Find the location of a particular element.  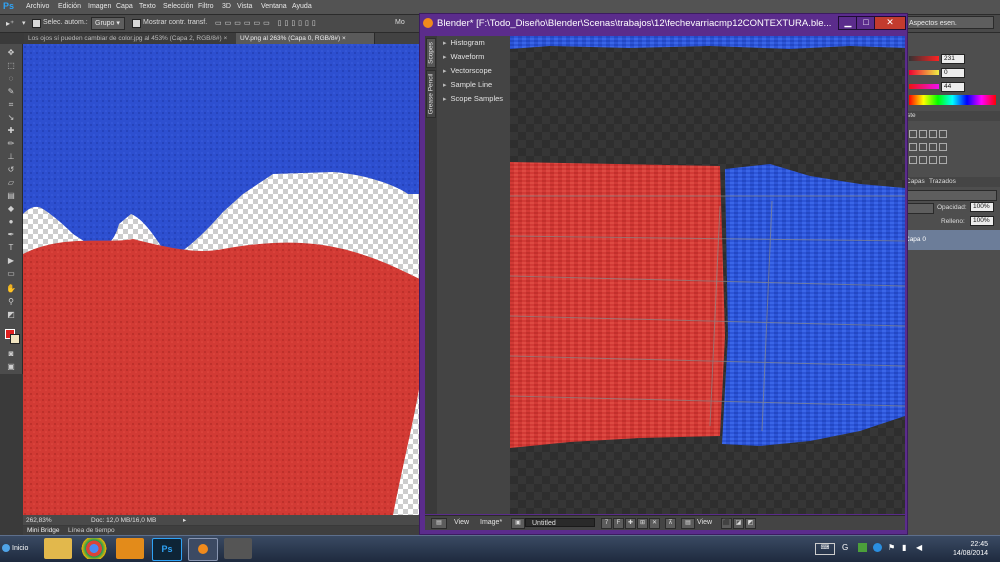

crop-tool-icon: ⌗ is located at coordinates (11, 104).